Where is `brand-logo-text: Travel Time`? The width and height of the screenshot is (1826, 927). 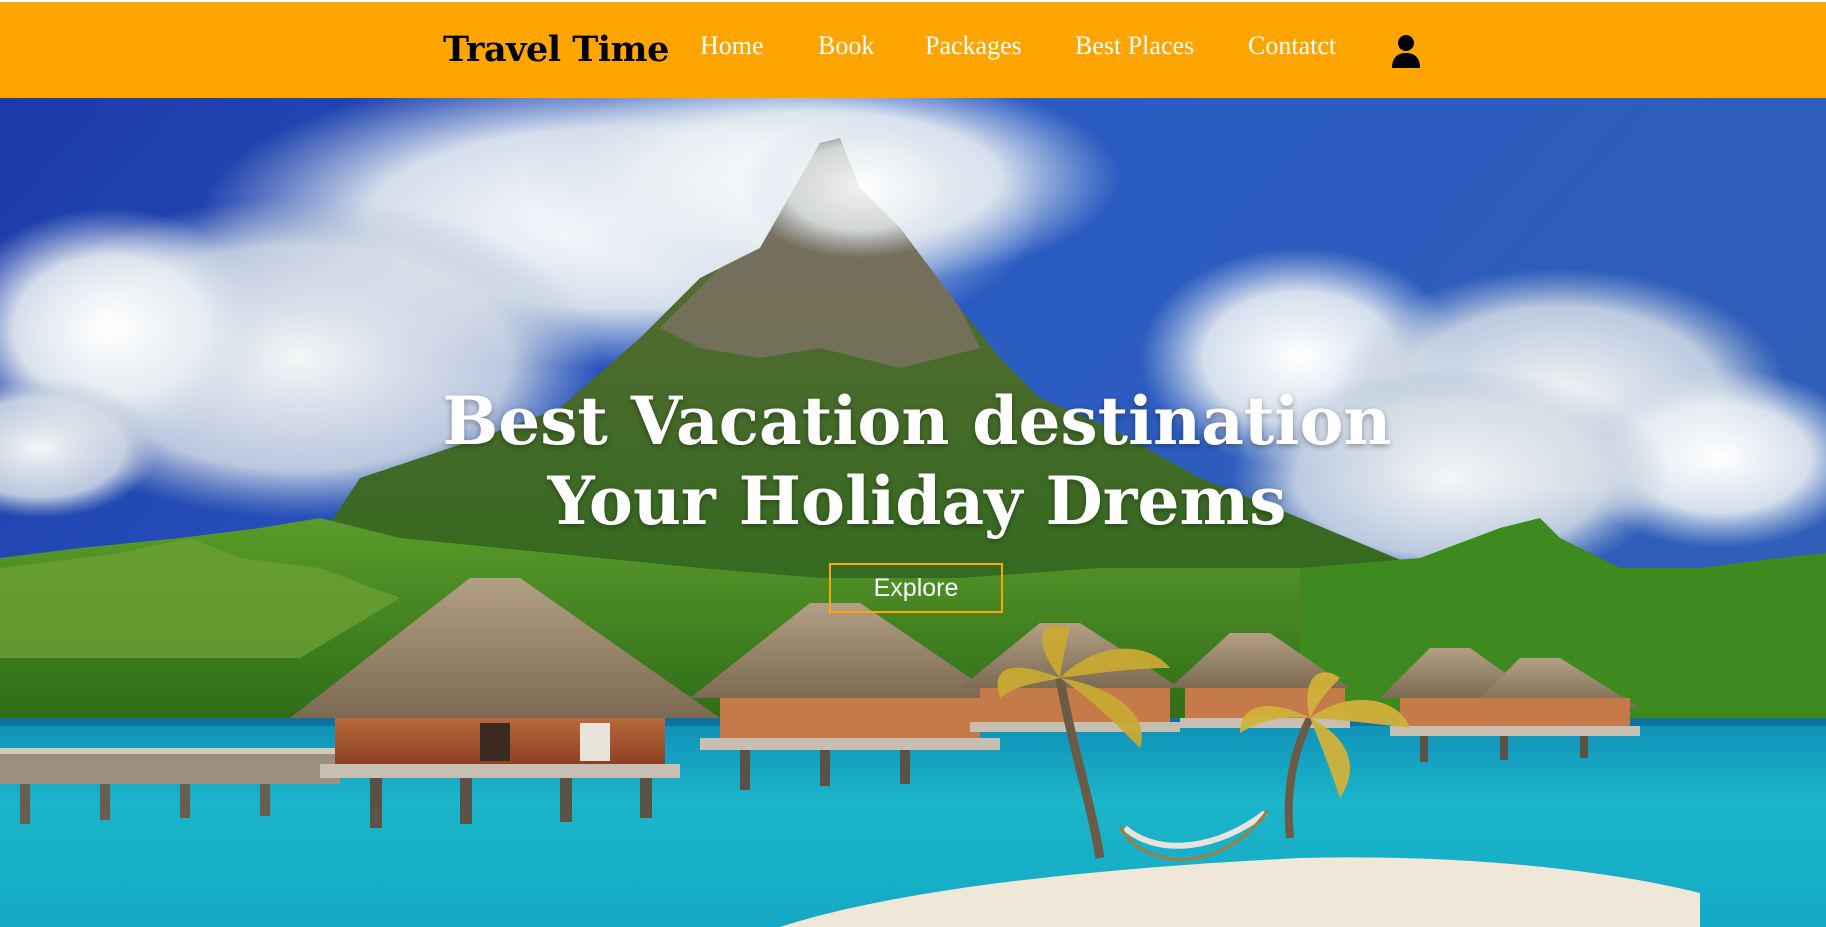
brand-logo-text: Travel Time is located at coordinates (556, 50).